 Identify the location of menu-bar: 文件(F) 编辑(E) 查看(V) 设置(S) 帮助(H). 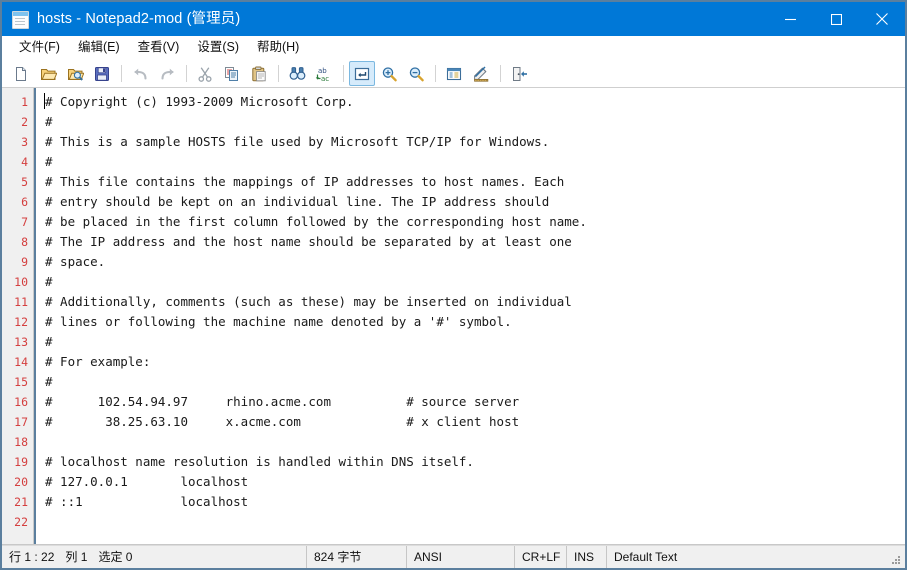
(453, 48).